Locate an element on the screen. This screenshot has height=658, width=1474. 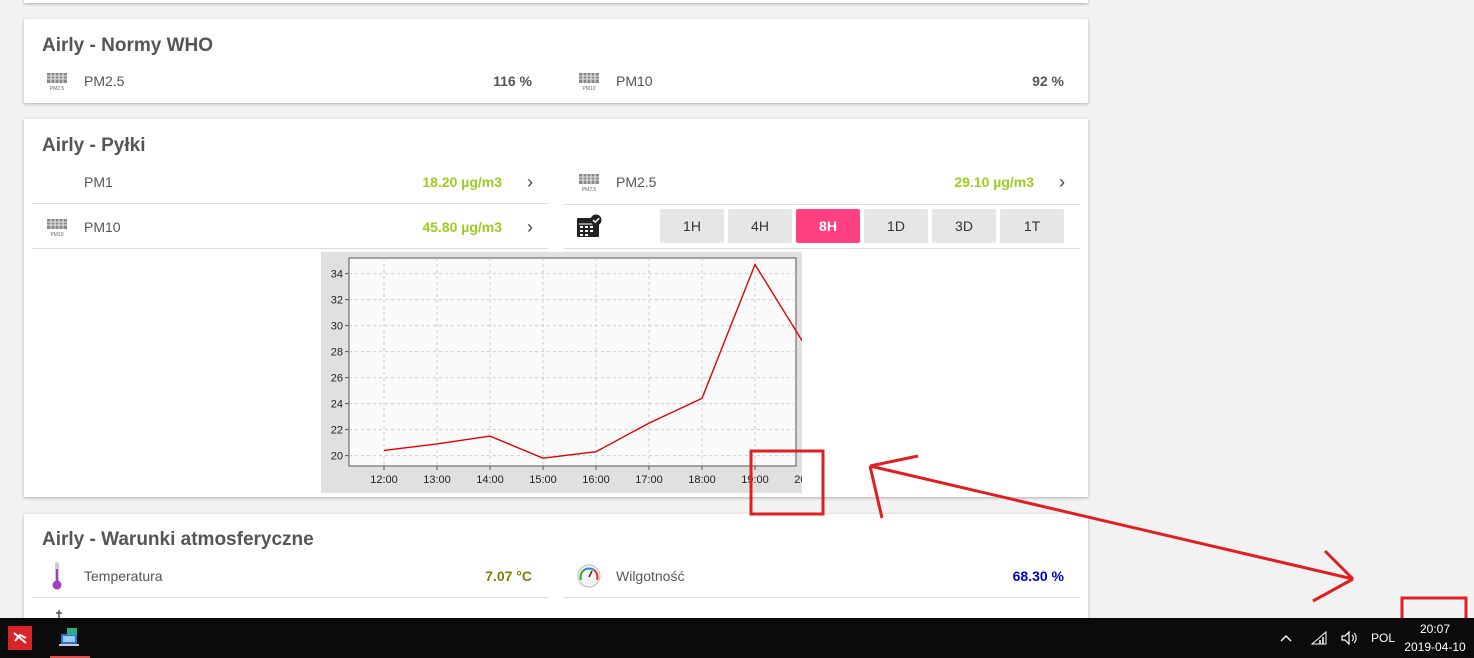
no-entry-icon is located at coordinates (20, 638).